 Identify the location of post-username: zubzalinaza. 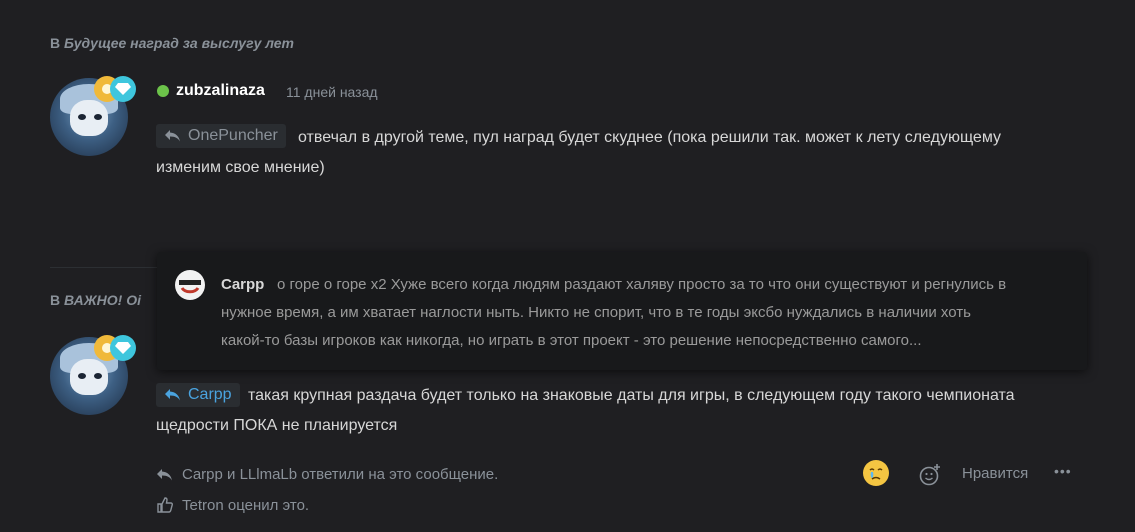
(220, 91).